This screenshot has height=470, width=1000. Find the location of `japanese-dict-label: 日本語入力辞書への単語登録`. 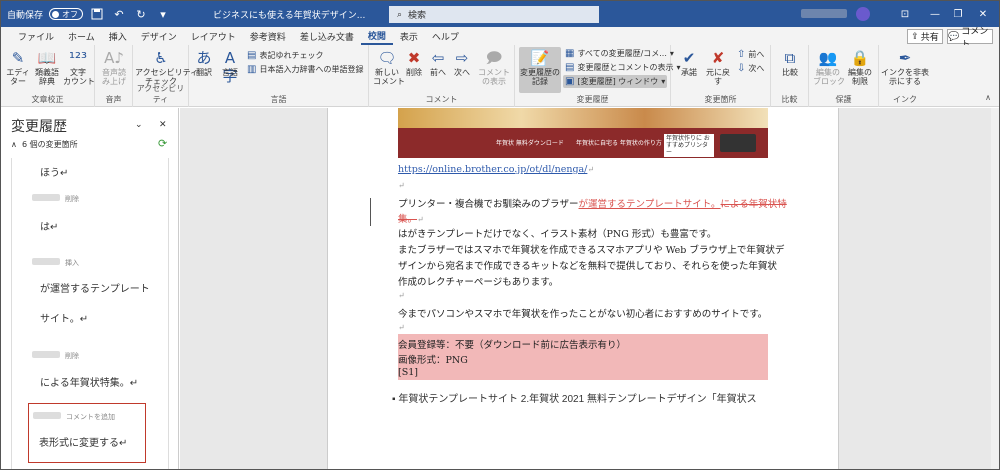

japanese-dict-label: 日本語入力辞書への単語登録 is located at coordinates (311, 69).